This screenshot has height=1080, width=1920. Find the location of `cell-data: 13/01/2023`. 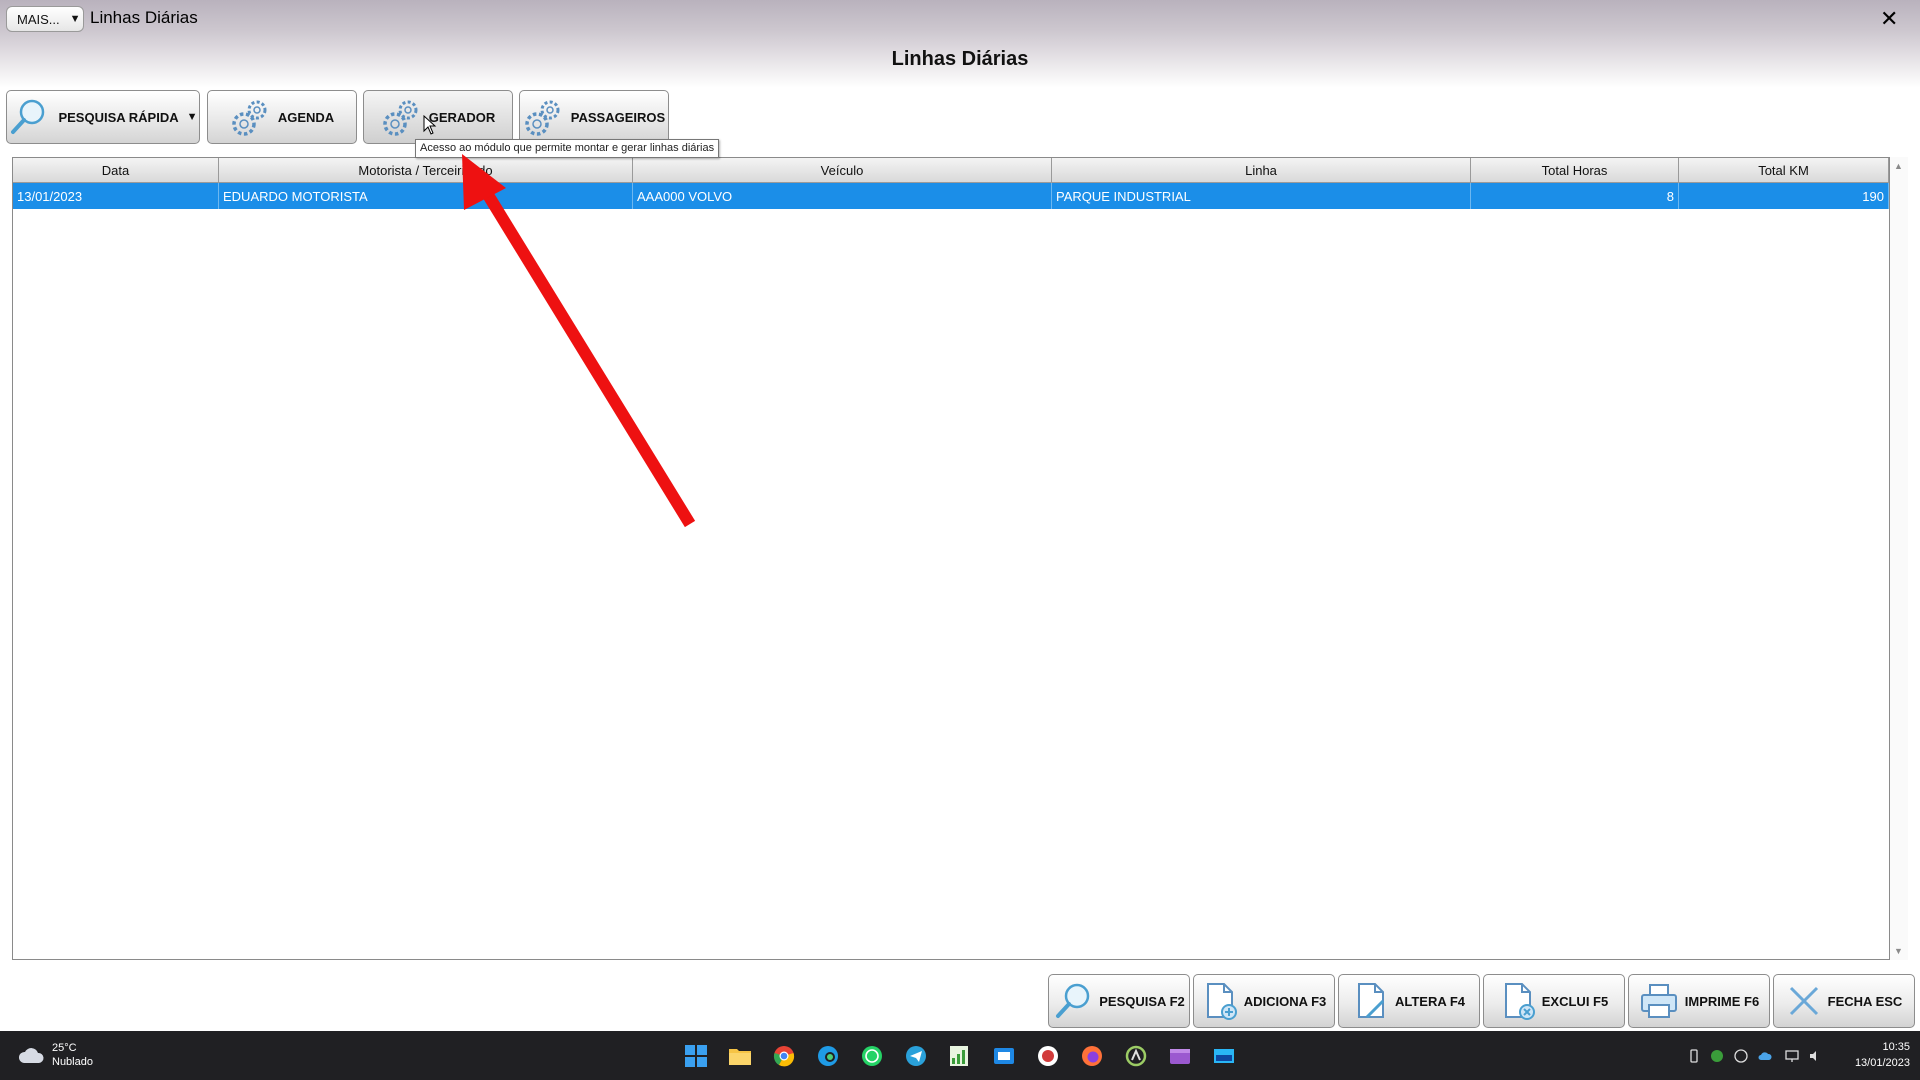

cell-data: 13/01/2023 is located at coordinates (116, 196).